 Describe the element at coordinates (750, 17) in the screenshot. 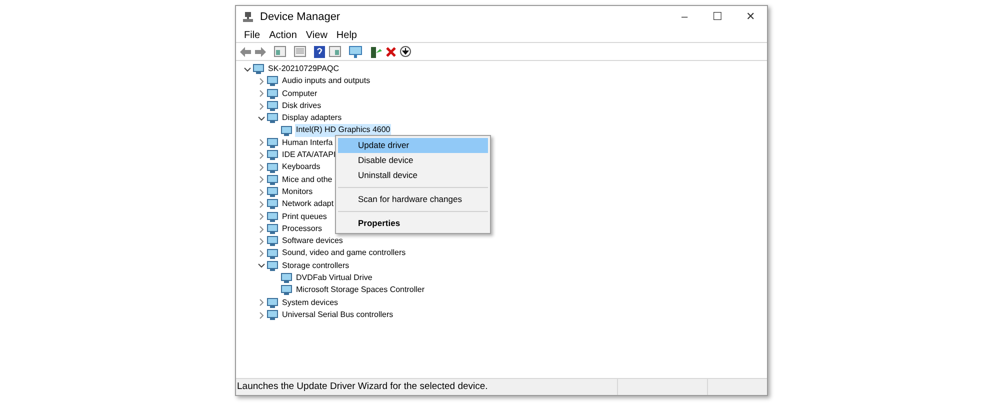

I see `close-button: ✕` at that location.